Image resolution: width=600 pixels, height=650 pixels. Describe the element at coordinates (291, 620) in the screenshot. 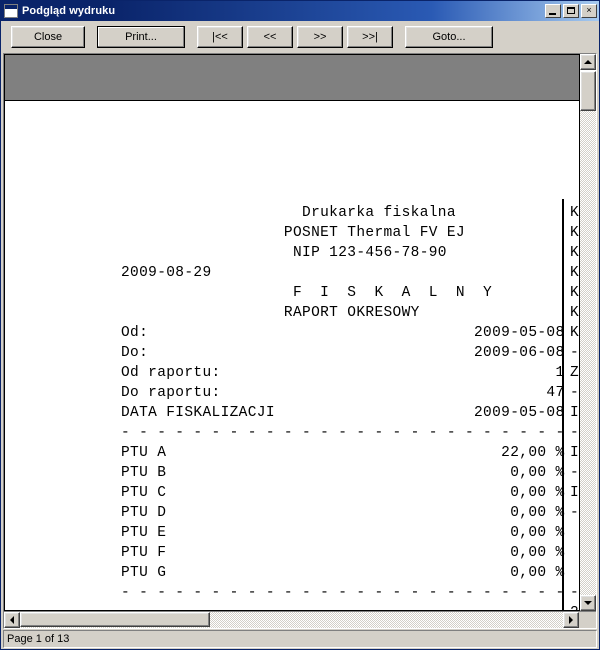

I see `horizontal-scroll-track` at that location.